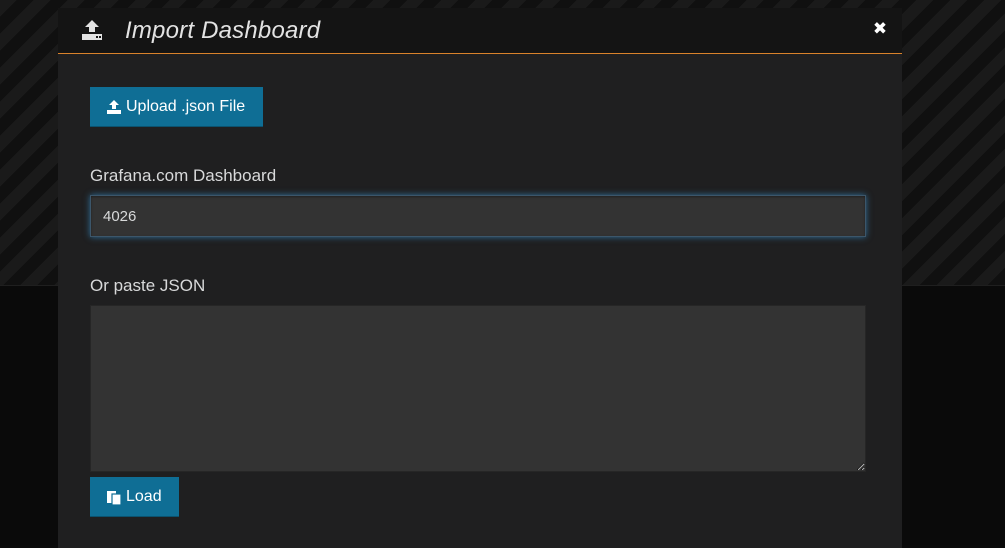 Image resolution: width=1005 pixels, height=548 pixels. What do you see at coordinates (223, 30) in the screenshot?
I see `modal-title: Import Dashboard` at bounding box center [223, 30].